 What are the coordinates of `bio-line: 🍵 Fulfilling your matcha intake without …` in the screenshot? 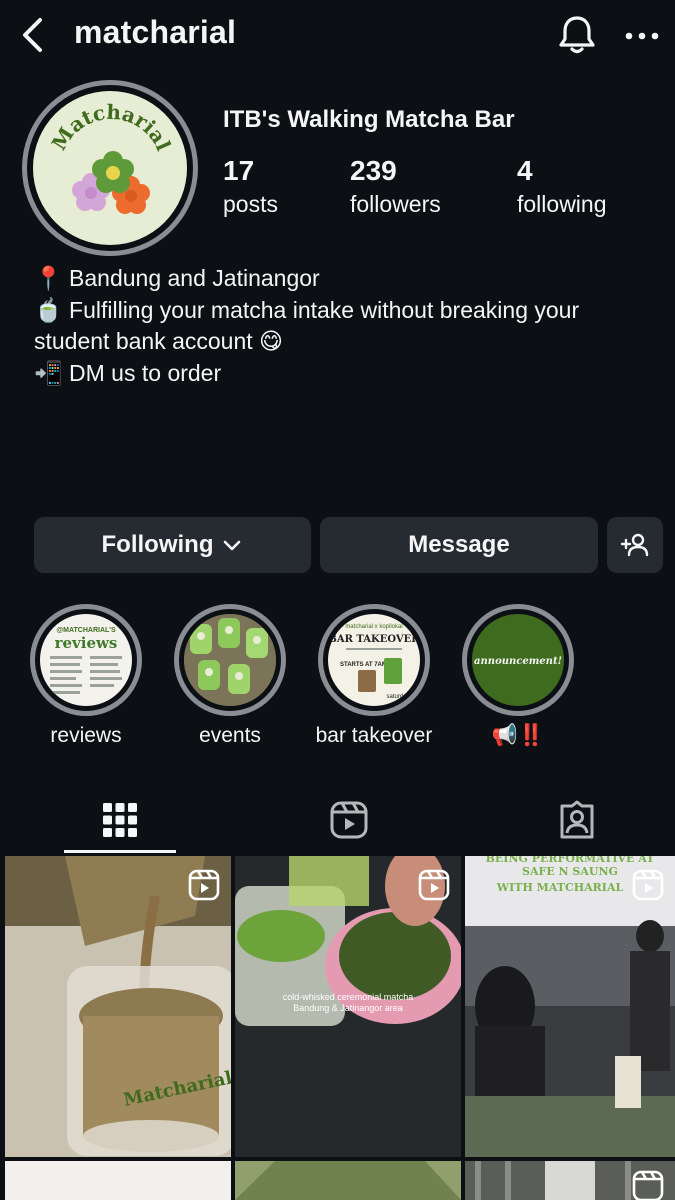 It's located at (307, 309).